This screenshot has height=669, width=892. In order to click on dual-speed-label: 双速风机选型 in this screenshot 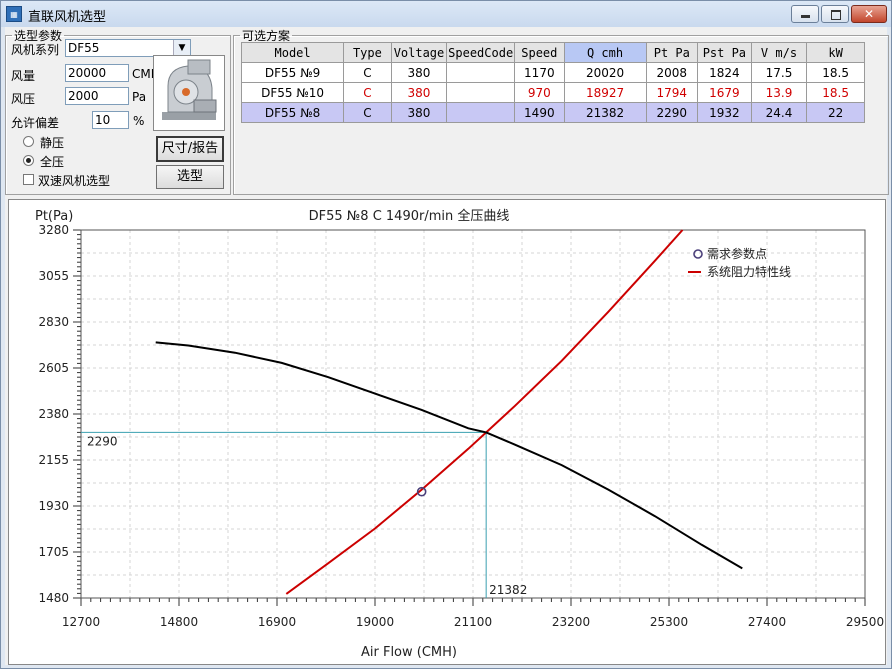, I will do `click(74, 181)`.